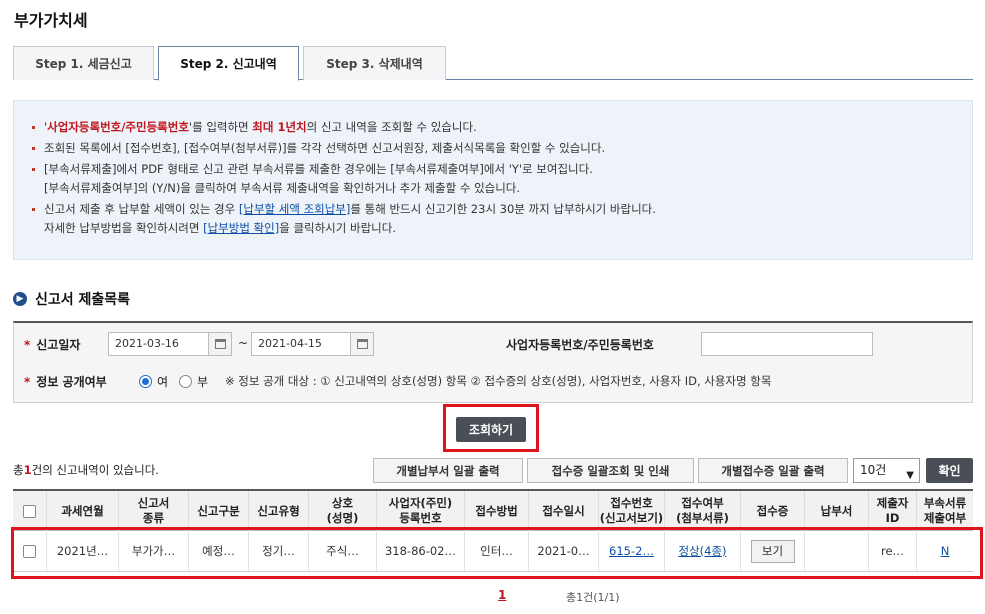 This screenshot has width=985, height=614. Describe the element at coordinates (703, 511) in the screenshot. I see `th-status: 접수여부 (첨부서류)` at that location.